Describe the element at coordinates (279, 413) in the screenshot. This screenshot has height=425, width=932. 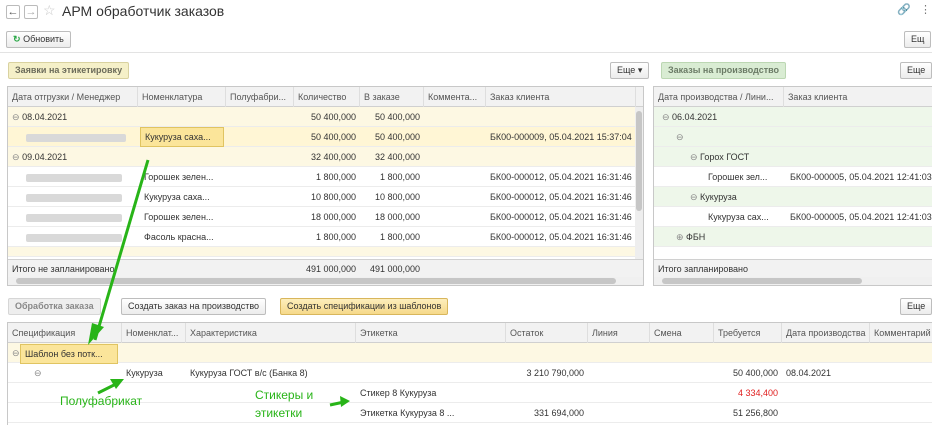
I see `annotation-stickers-line2: этикетки` at that location.